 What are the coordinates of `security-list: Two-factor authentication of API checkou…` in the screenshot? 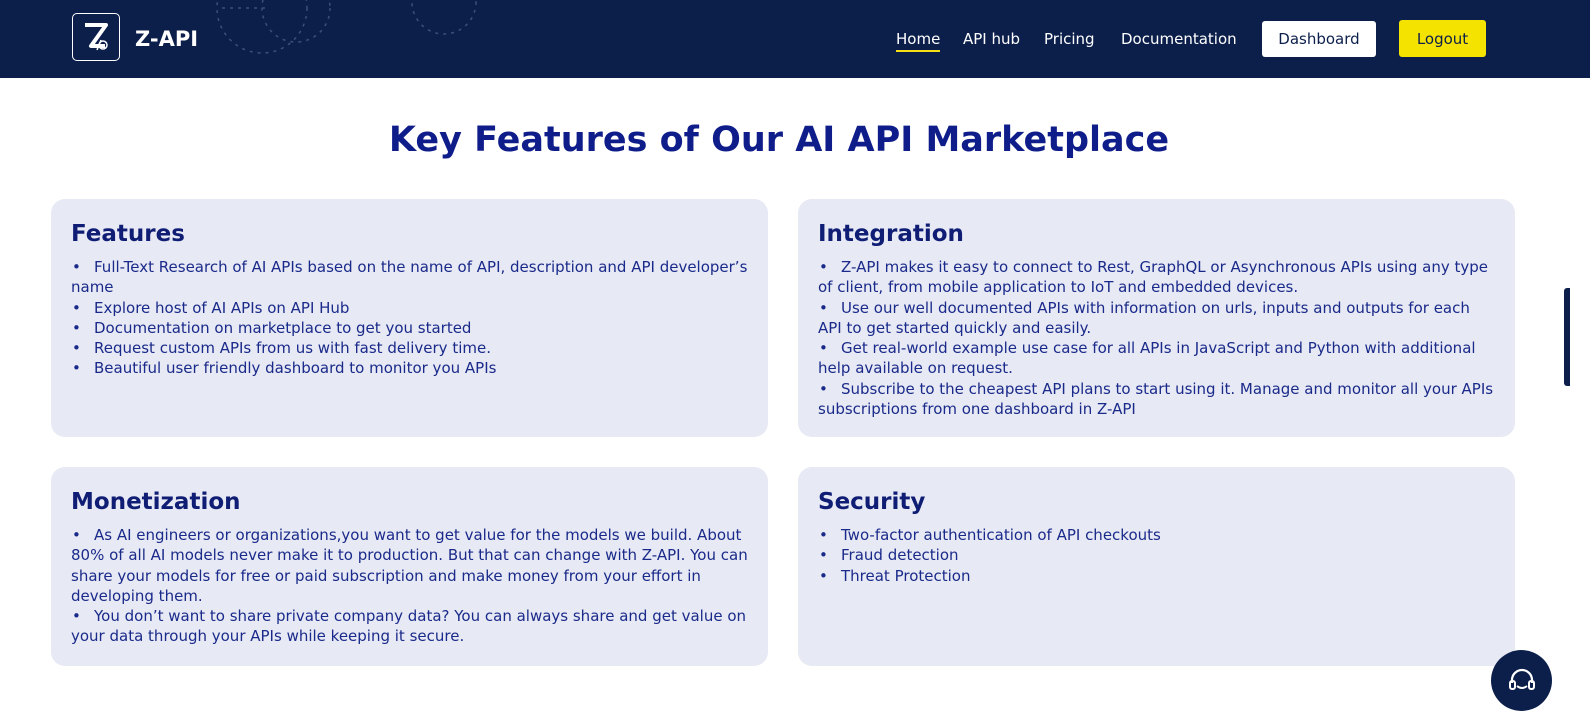 It's located at (1156, 555).